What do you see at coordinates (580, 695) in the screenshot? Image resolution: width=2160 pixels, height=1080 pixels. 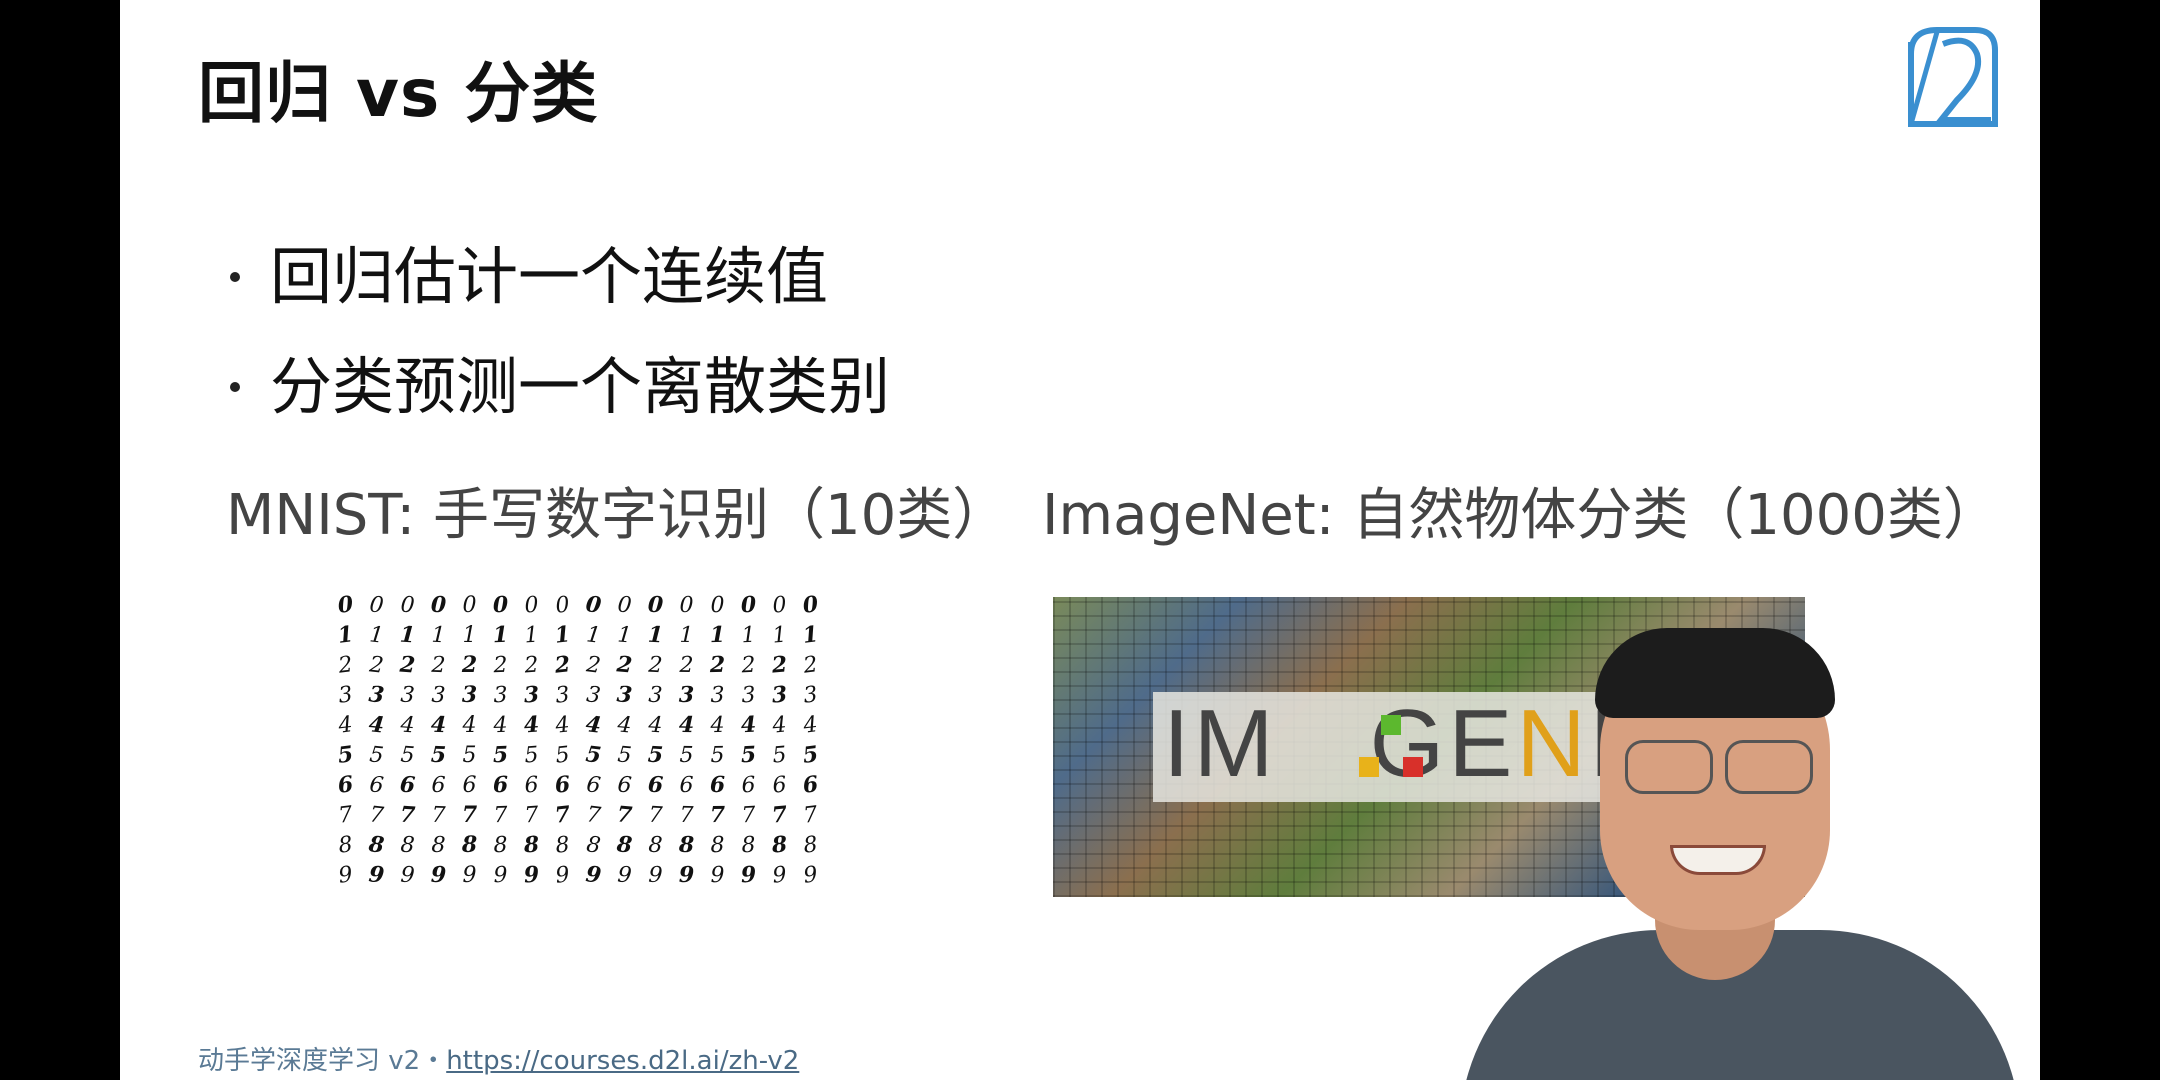 I see `mnist-row-3: 3333333333333333` at bounding box center [580, 695].